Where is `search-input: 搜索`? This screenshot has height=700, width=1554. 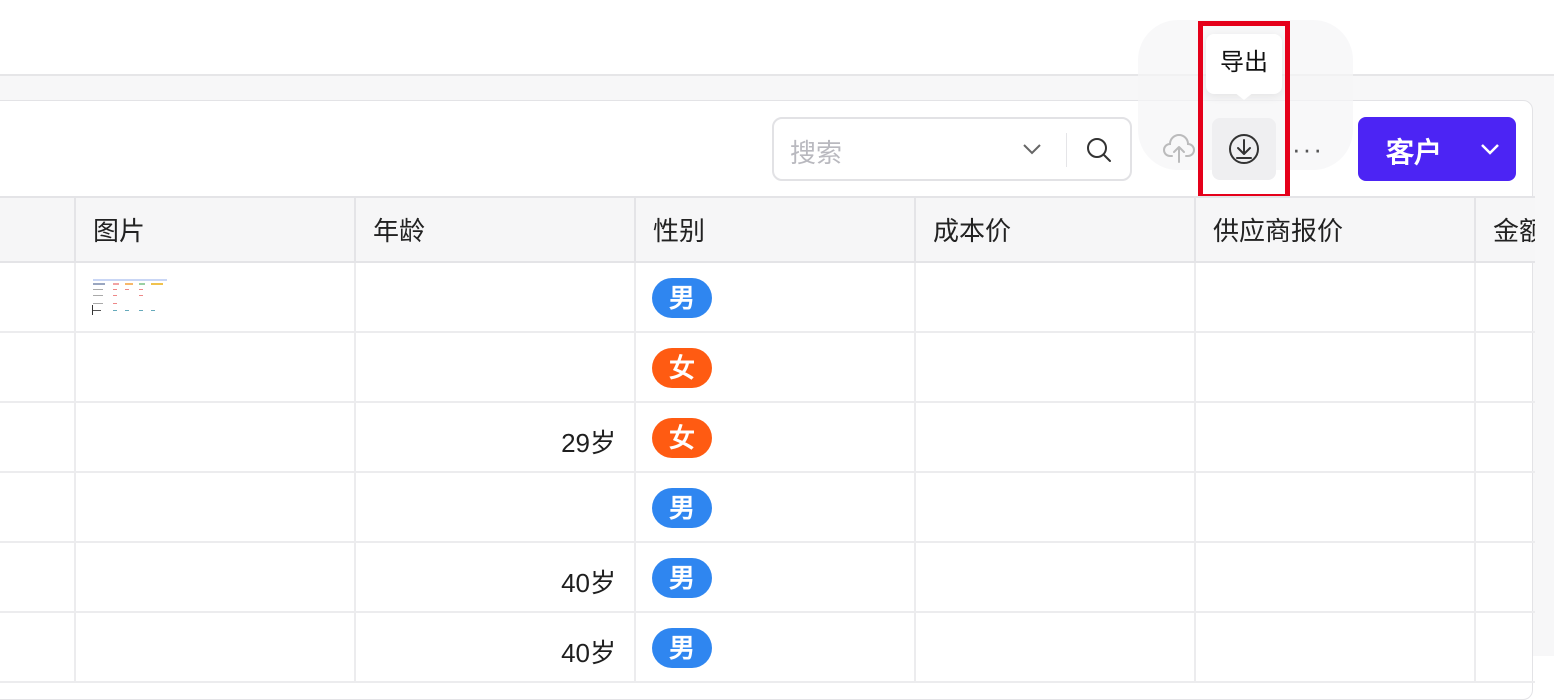 search-input: 搜索 is located at coordinates (952, 149).